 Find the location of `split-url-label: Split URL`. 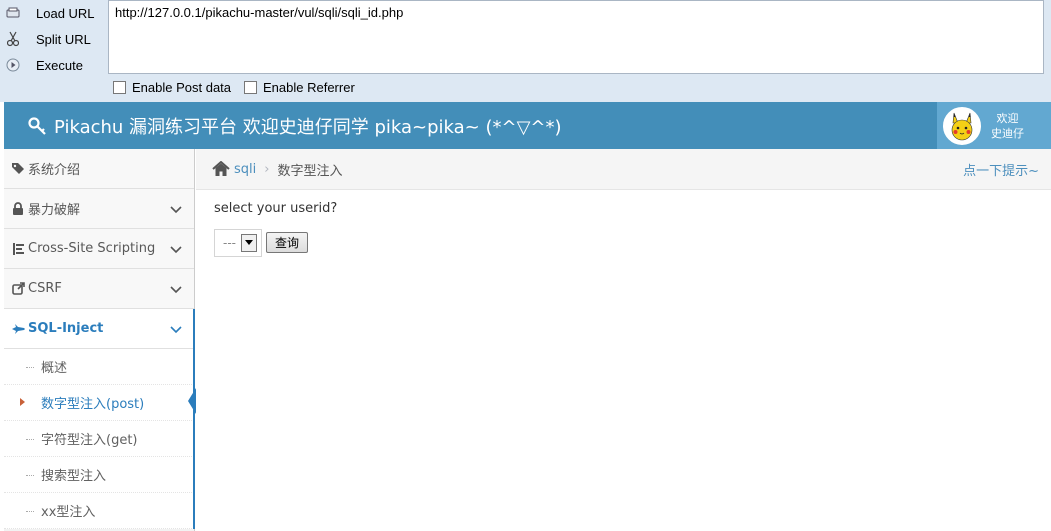

split-url-label: Split URL is located at coordinates (63, 39).